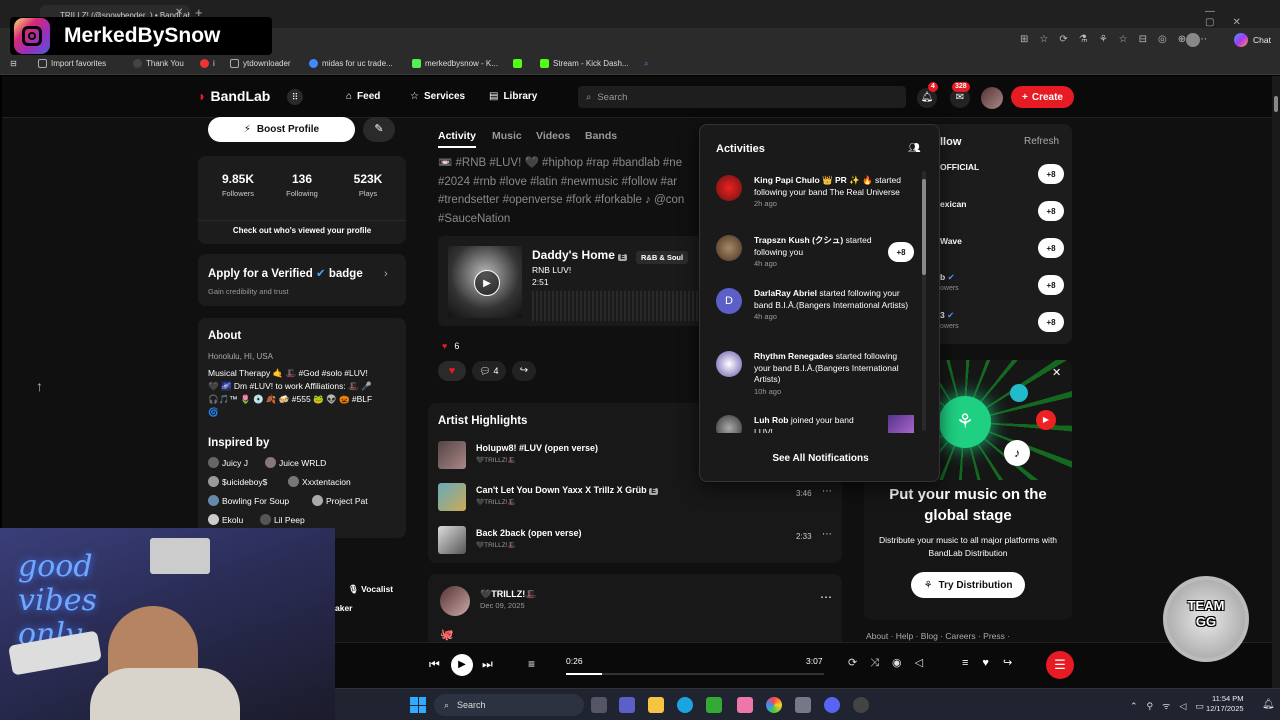 The height and width of the screenshot is (720, 1280). I want to click on window-controls: —▢✕, so click(1242, 17).